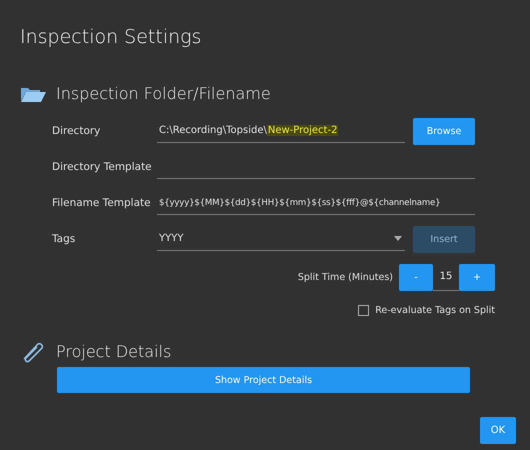  Describe the element at coordinates (102, 167) in the screenshot. I see `field-label: Directory Template` at that location.